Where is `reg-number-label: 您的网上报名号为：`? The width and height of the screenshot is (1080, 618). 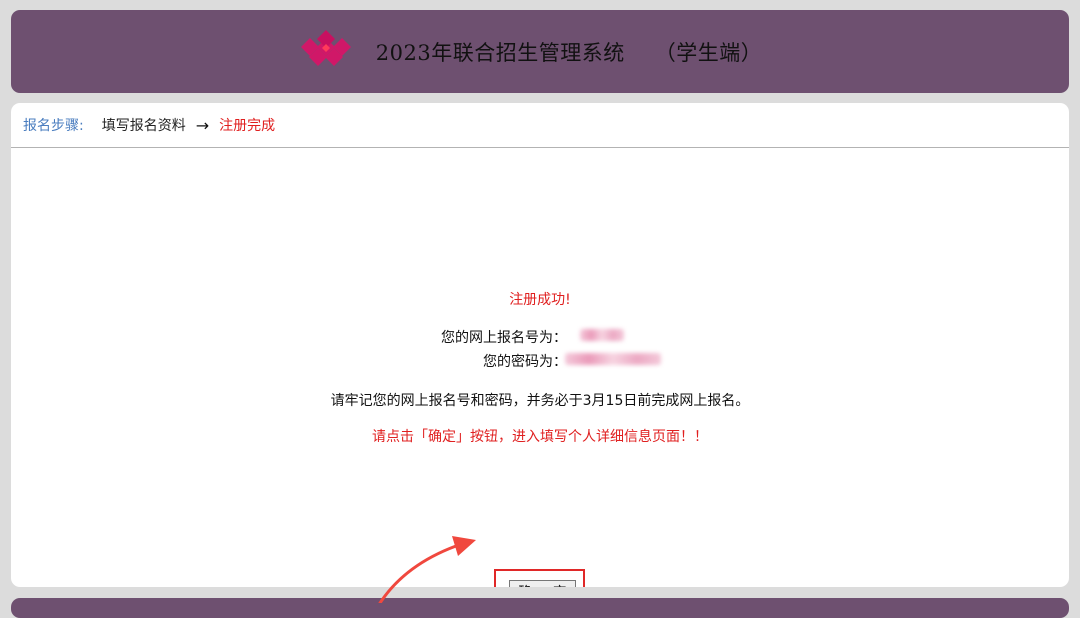
reg-number-label: 您的网上报名号为： is located at coordinates (504, 338).